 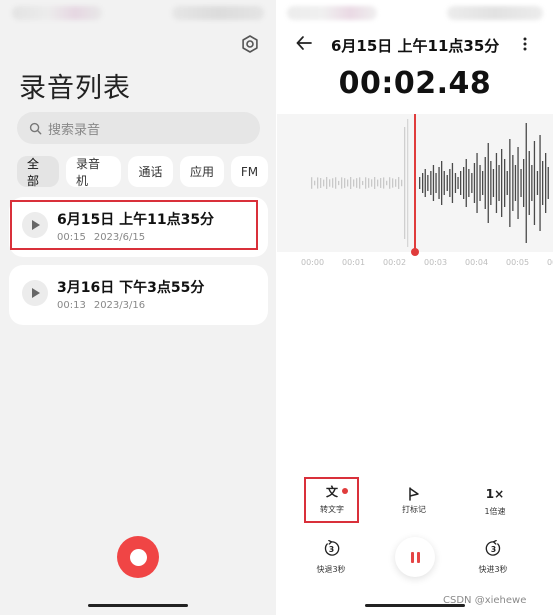 What do you see at coordinates (495, 511) in the screenshot?
I see `playback-speed-label: 1倍速` at bounding box center [495, 511].